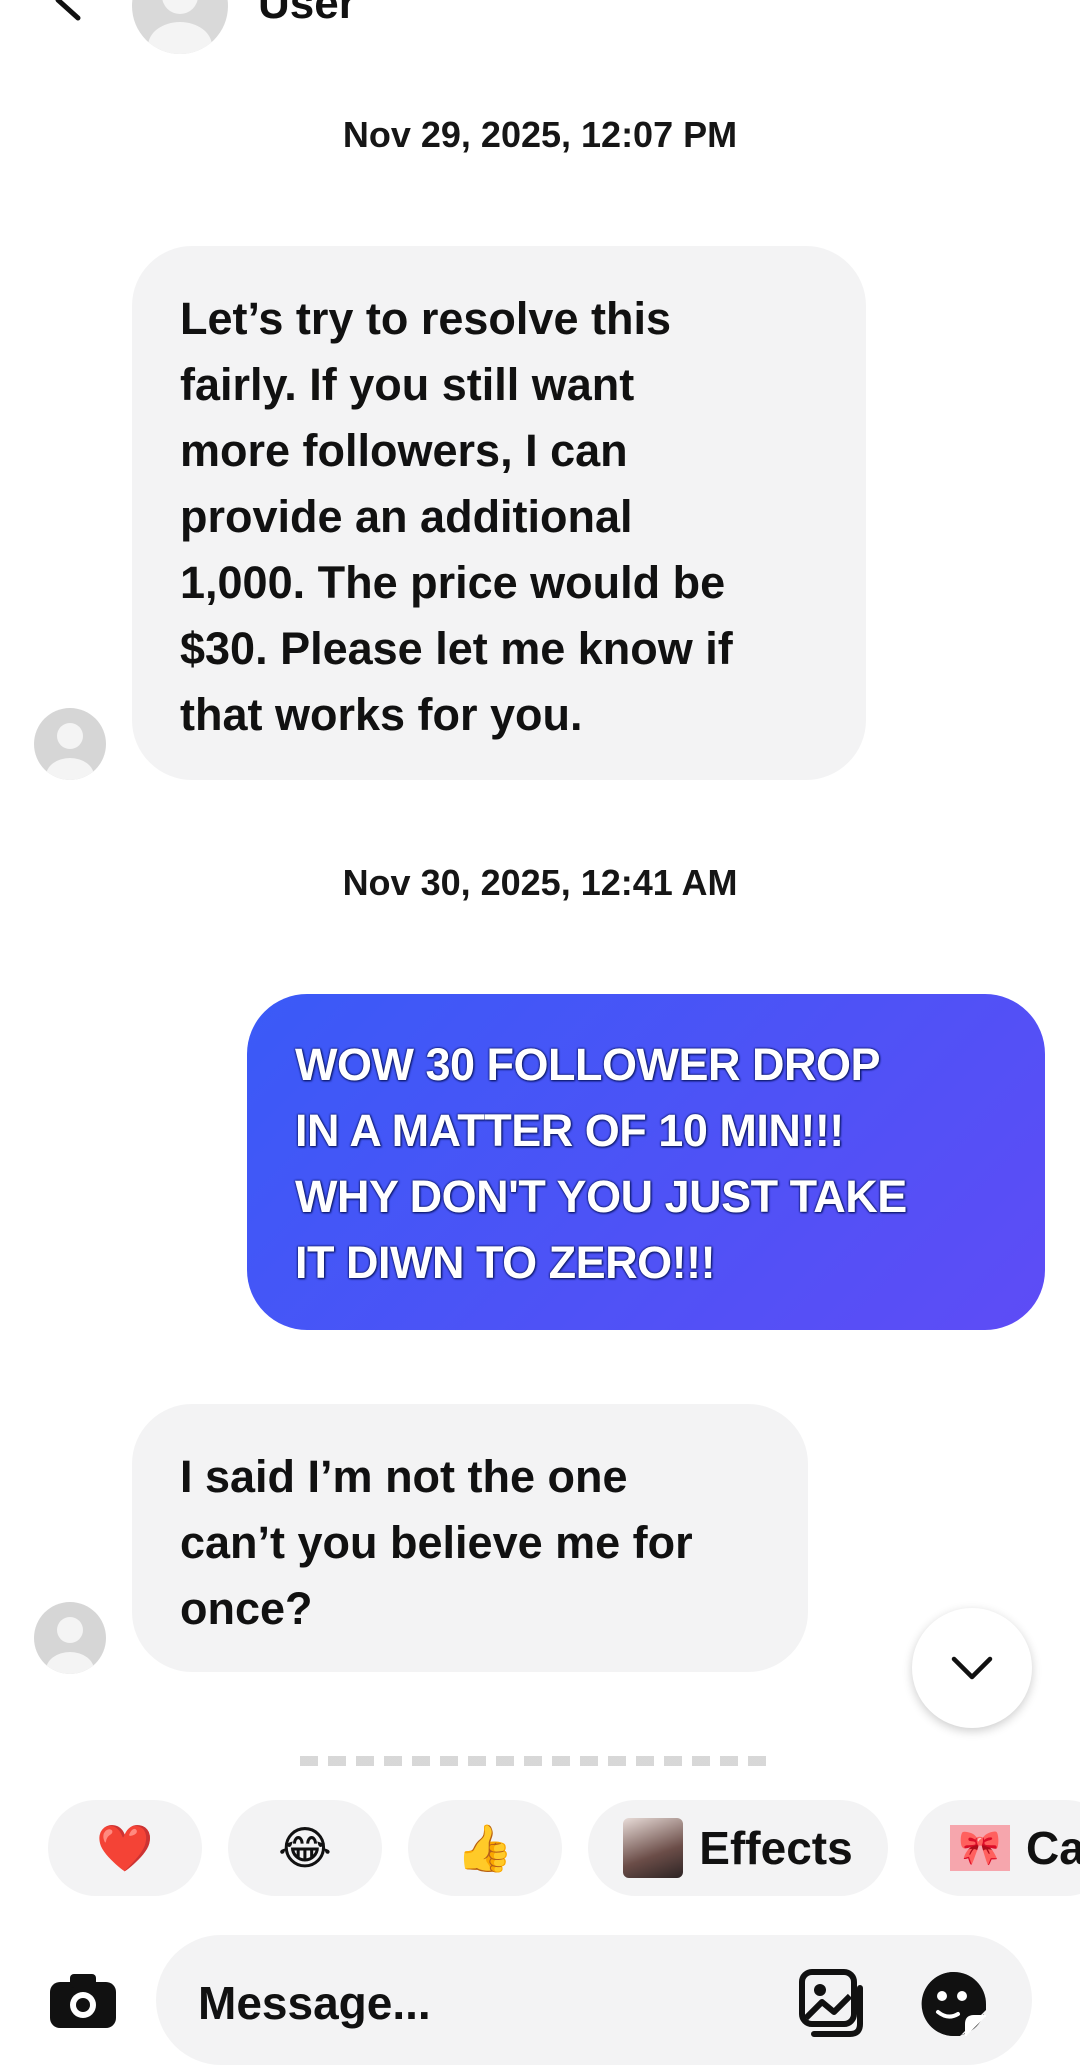 The height and width of the screenshot is (2072, 1080). I want to click on message-line: IT DIWN TO ZERO!!!, so click(505, 1262).